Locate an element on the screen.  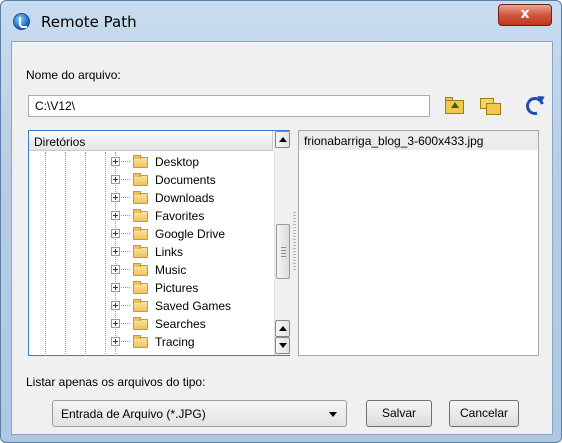
tree-item-downloads: Downloads is located at coordinates (191, 198).